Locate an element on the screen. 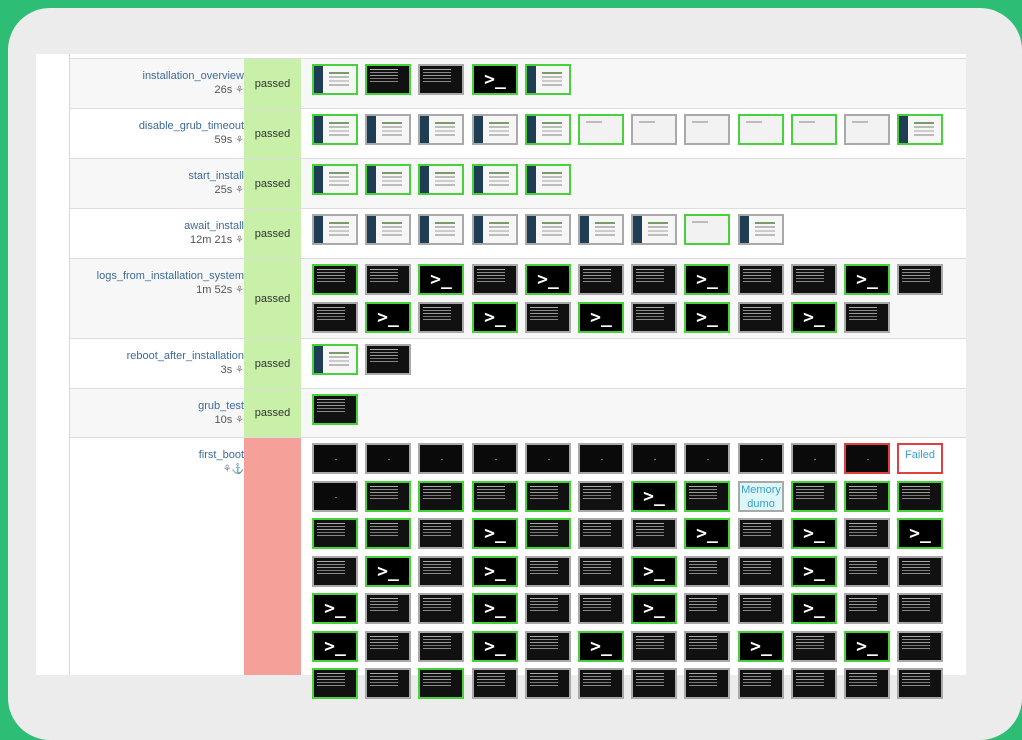  module-name-link: grub_test is located at coordinates (157, 406).